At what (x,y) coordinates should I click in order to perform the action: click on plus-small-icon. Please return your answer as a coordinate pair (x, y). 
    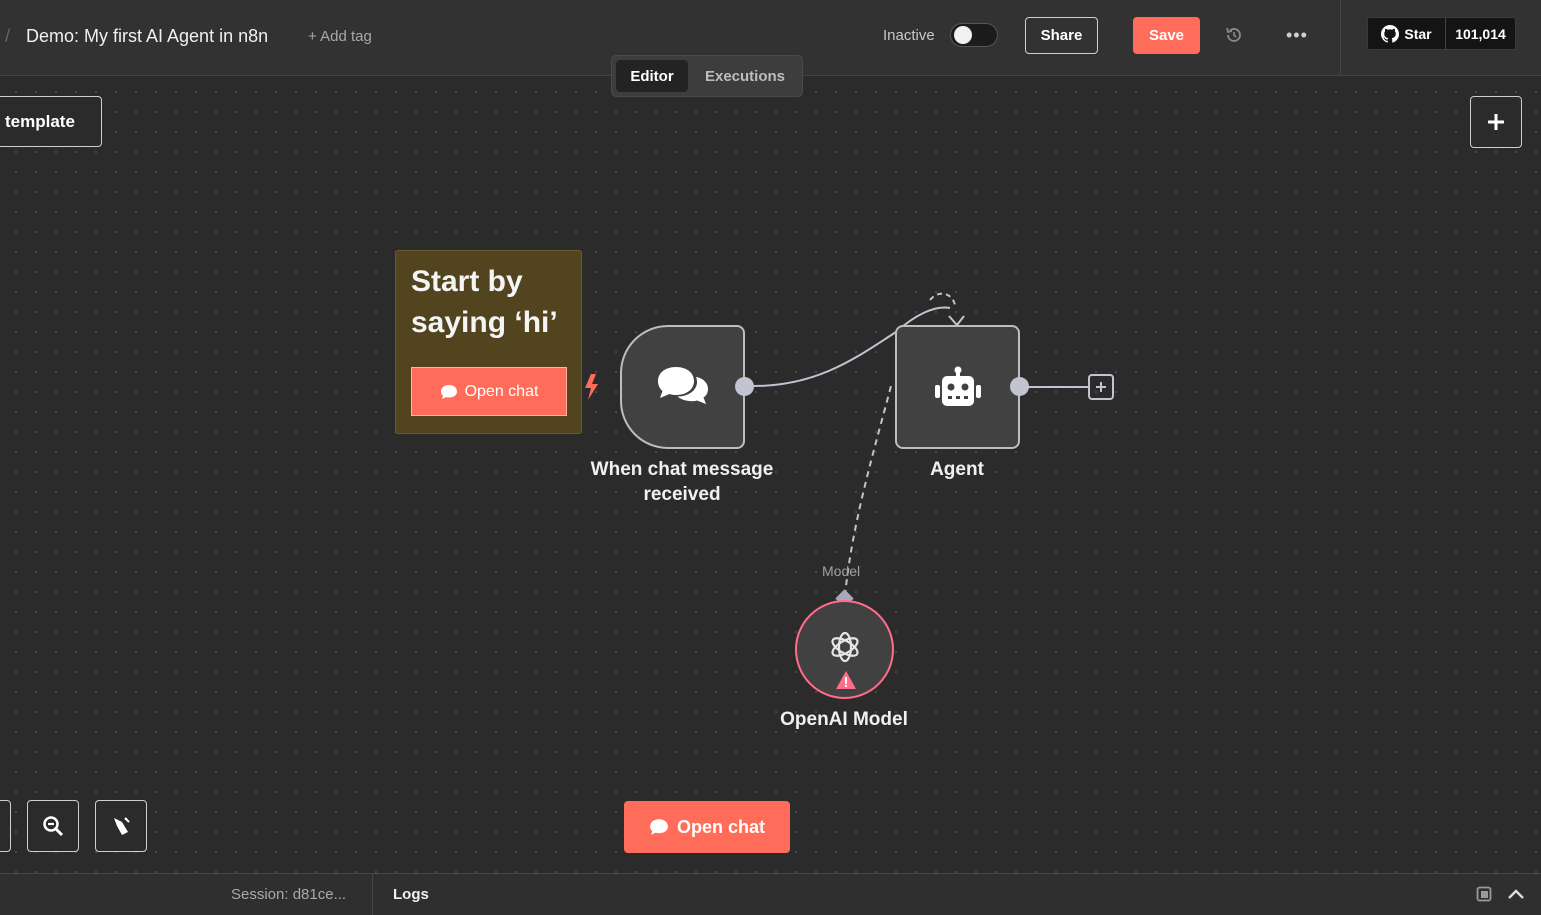
    Looking at the image, I should click on (1101, 387).